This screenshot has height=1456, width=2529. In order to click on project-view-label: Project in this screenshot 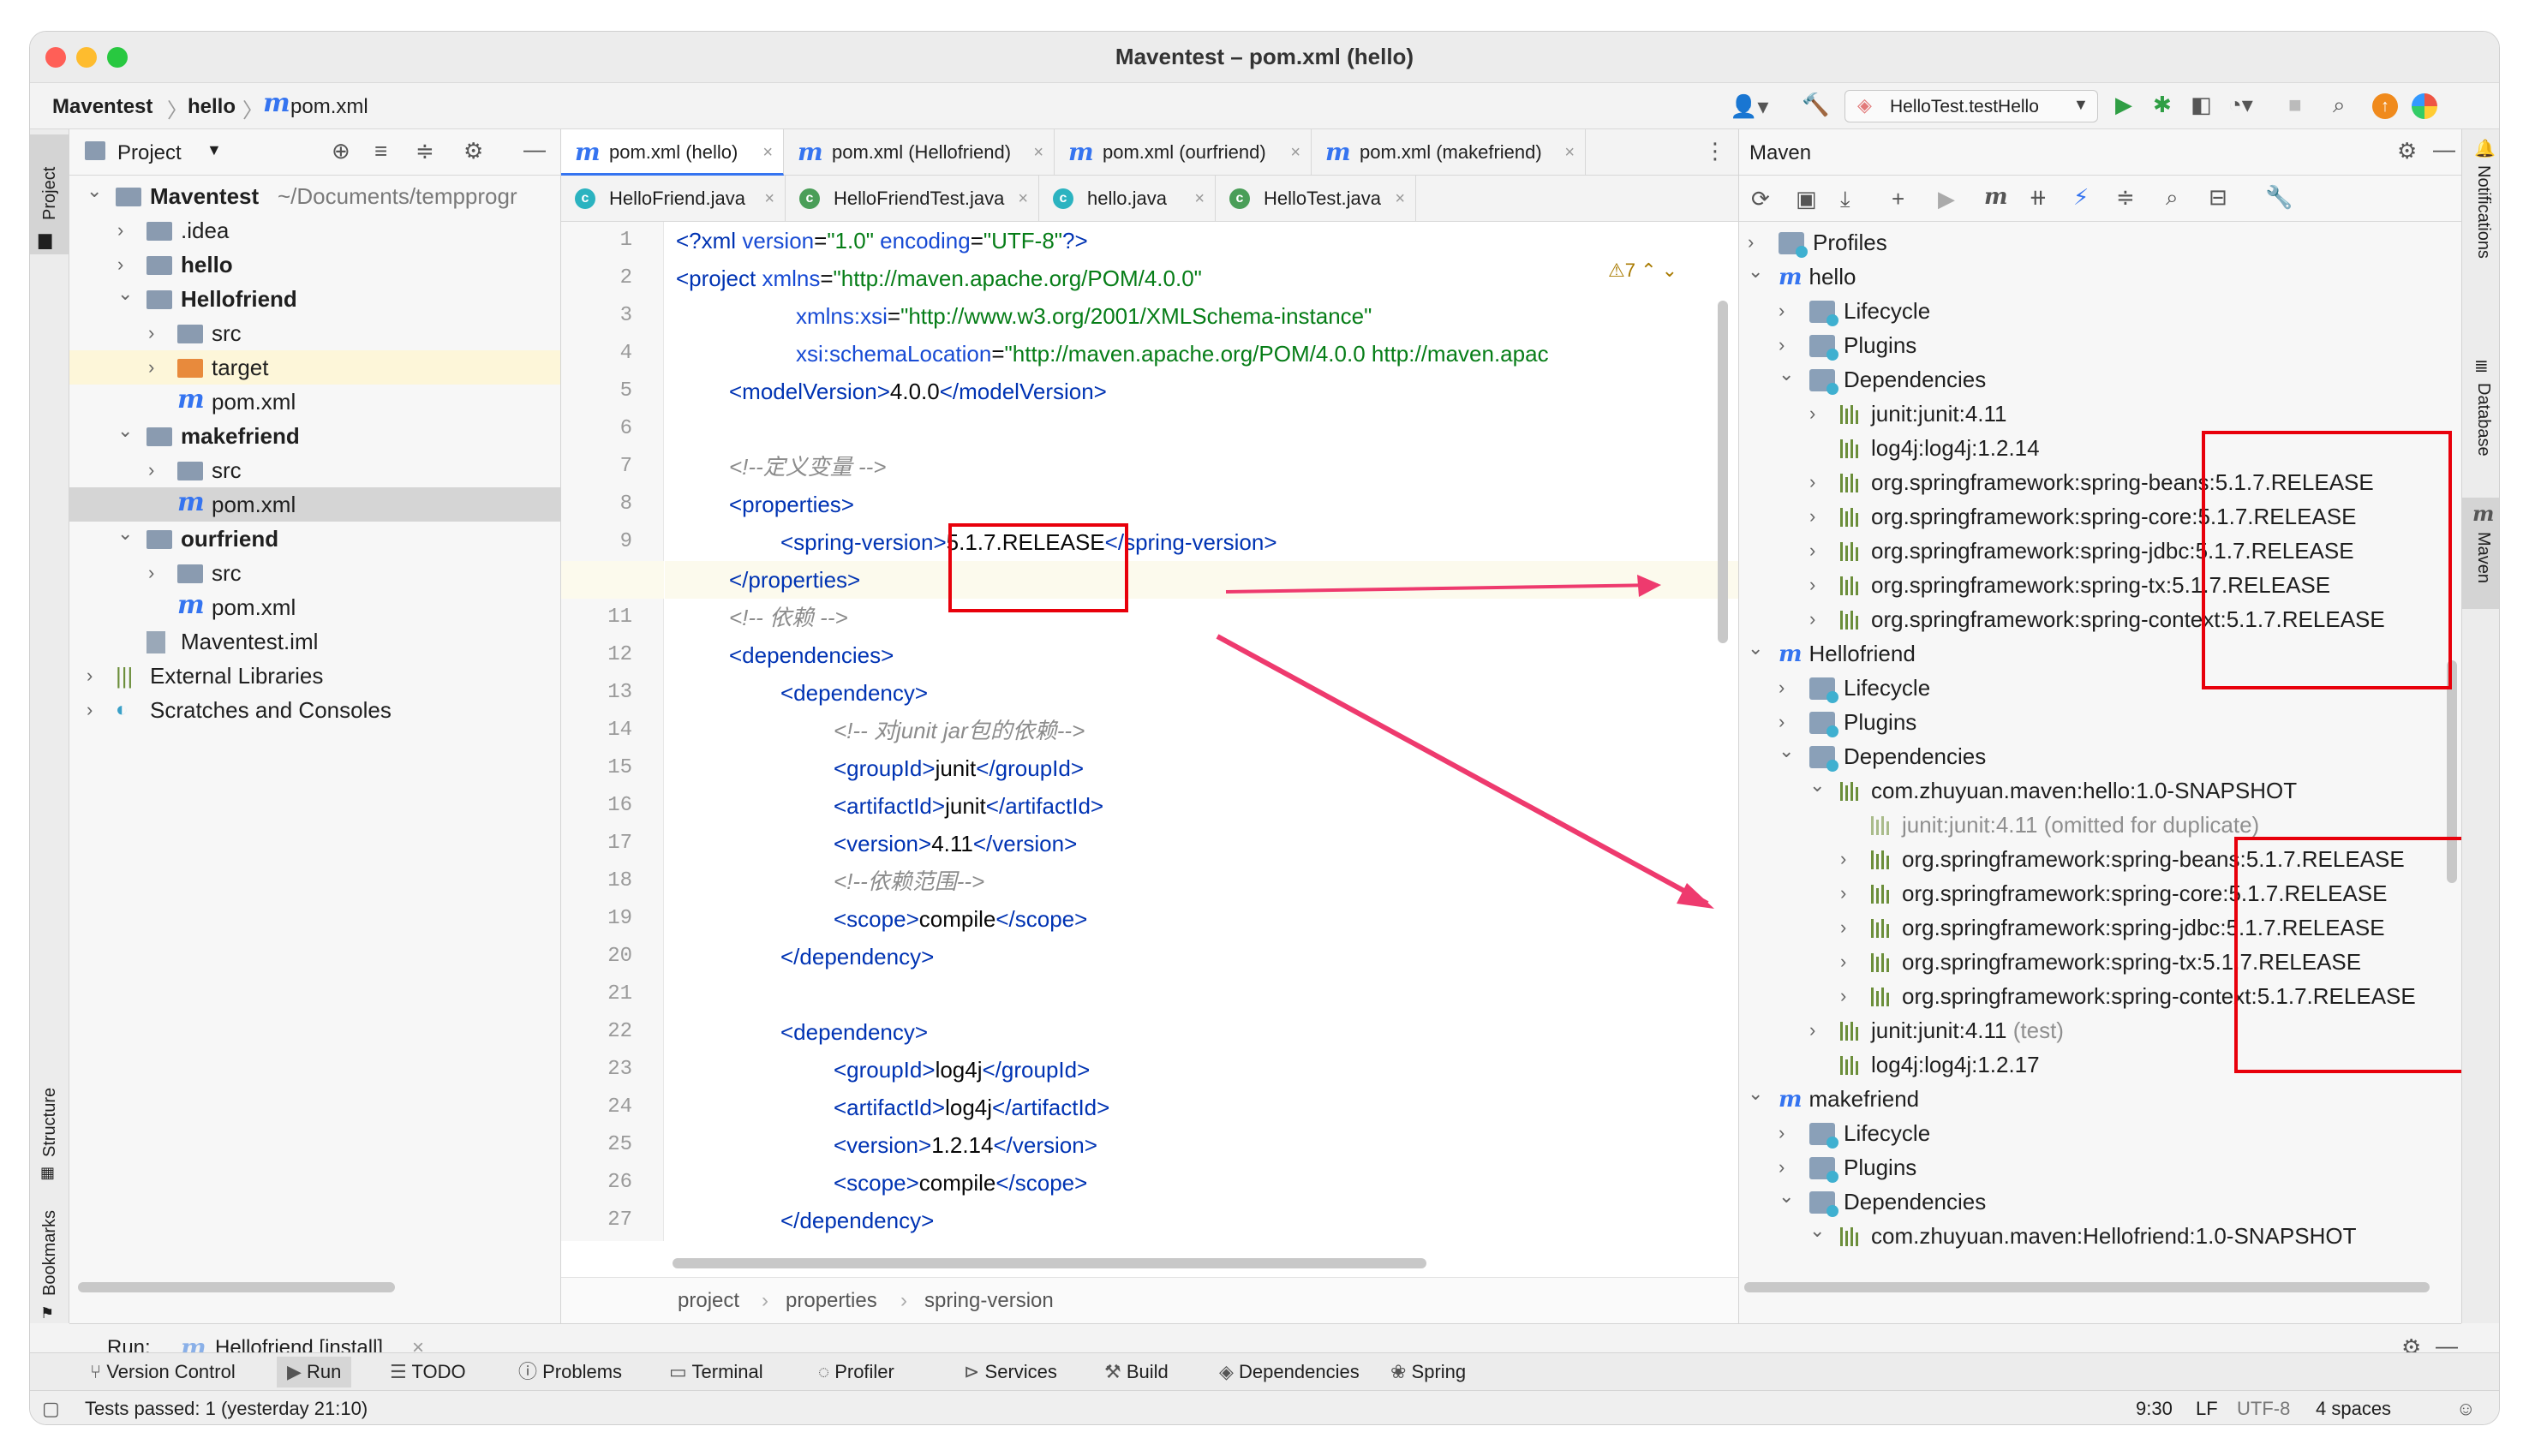, I will do `click(149, 153)`.